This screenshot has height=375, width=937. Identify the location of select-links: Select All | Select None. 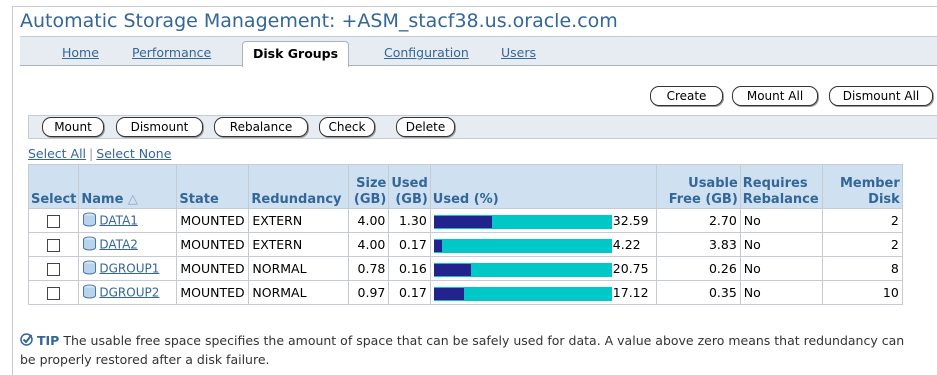
(99, 153).